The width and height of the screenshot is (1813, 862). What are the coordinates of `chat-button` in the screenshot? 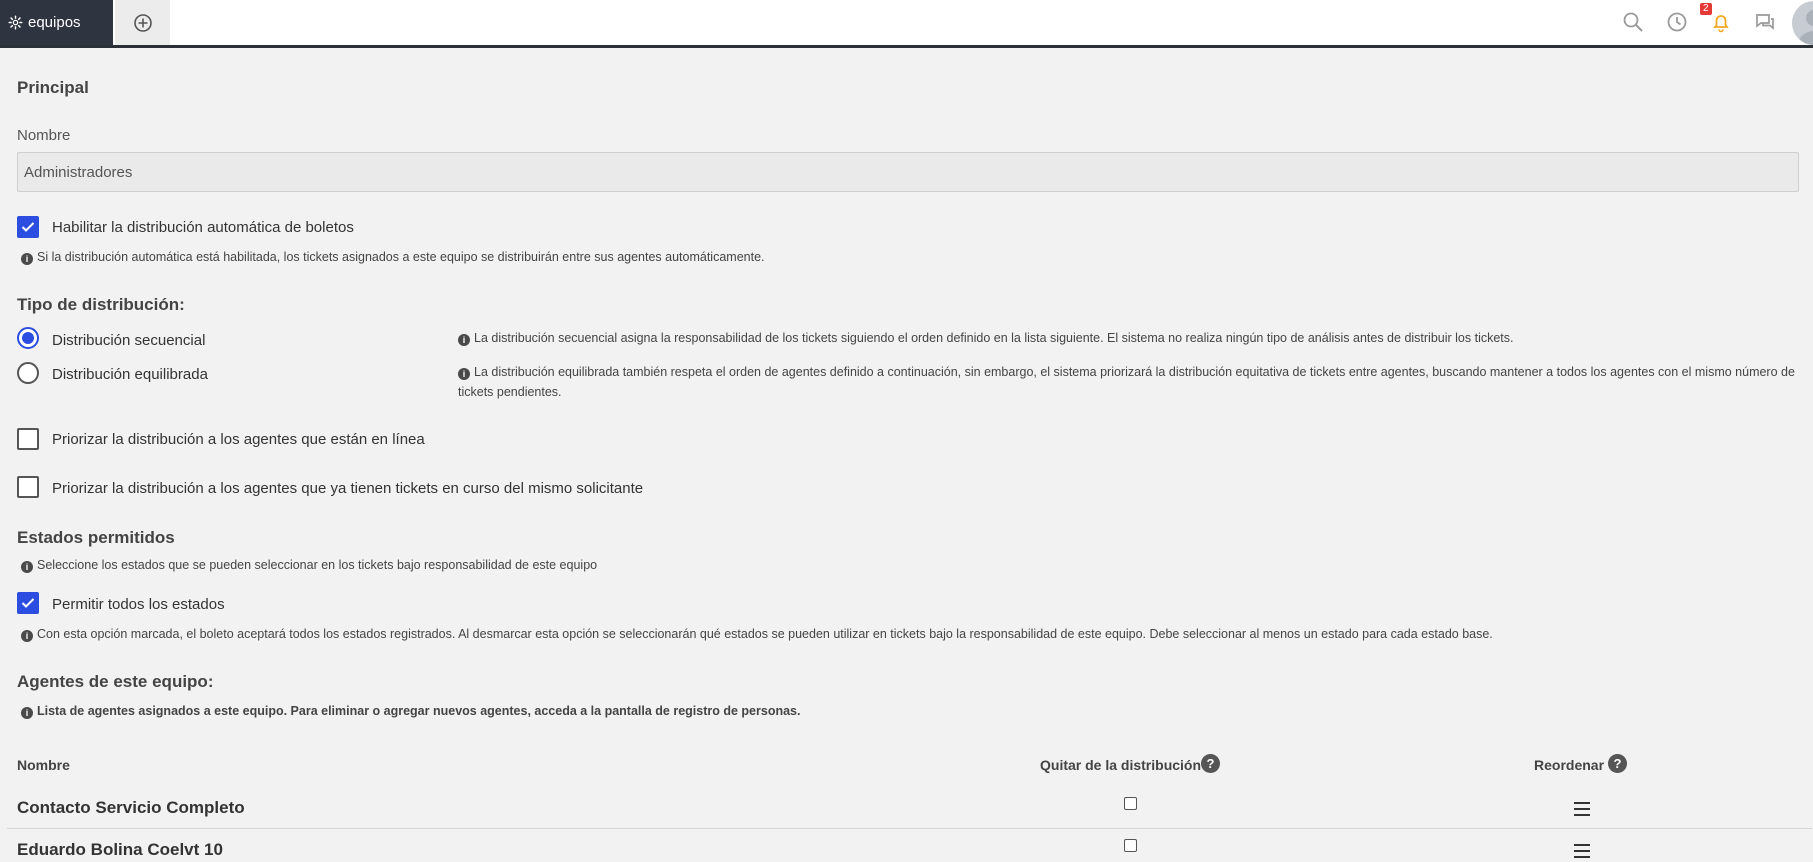 It's located at (1765, 22).